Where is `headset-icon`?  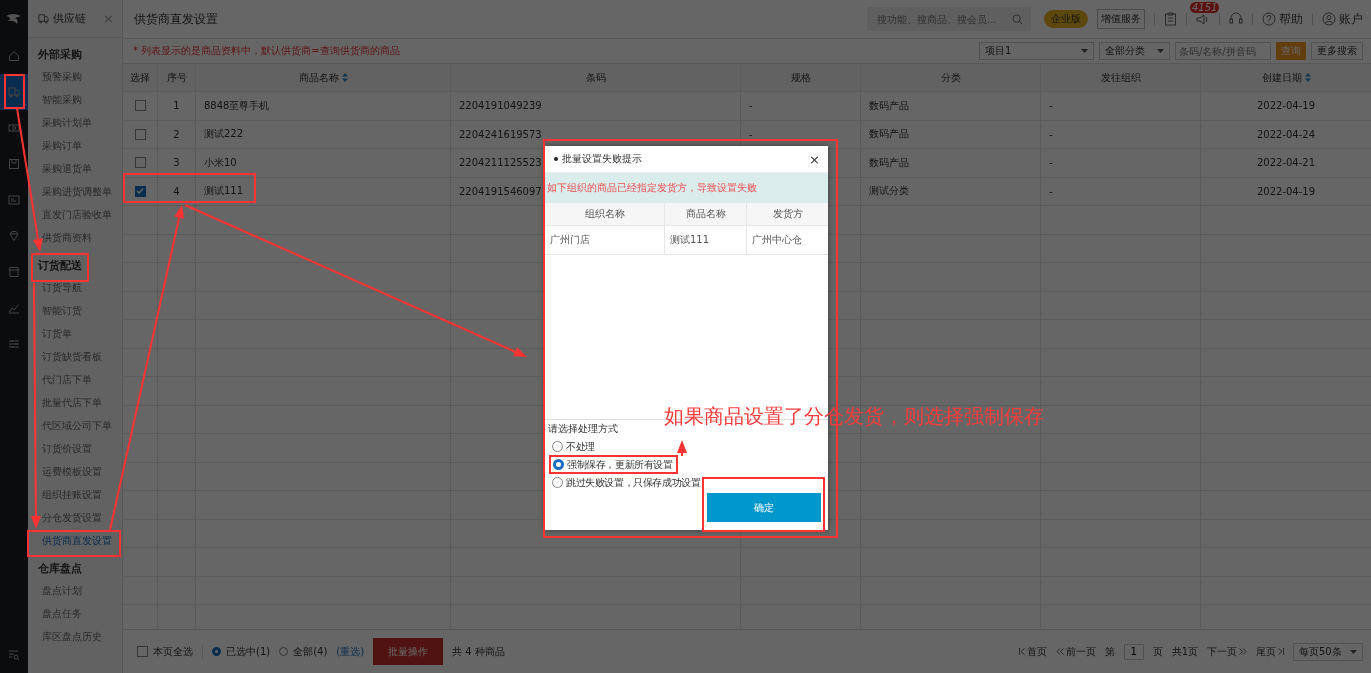
headset-icon is located at coordinates (1236, 19).